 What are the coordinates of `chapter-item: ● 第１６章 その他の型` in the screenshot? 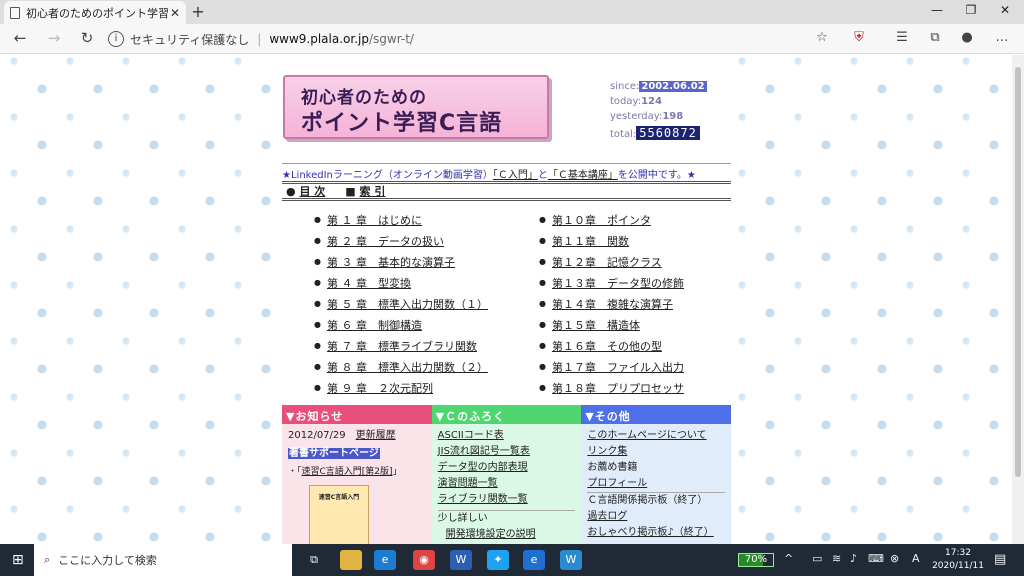 It's located at (651, 345).